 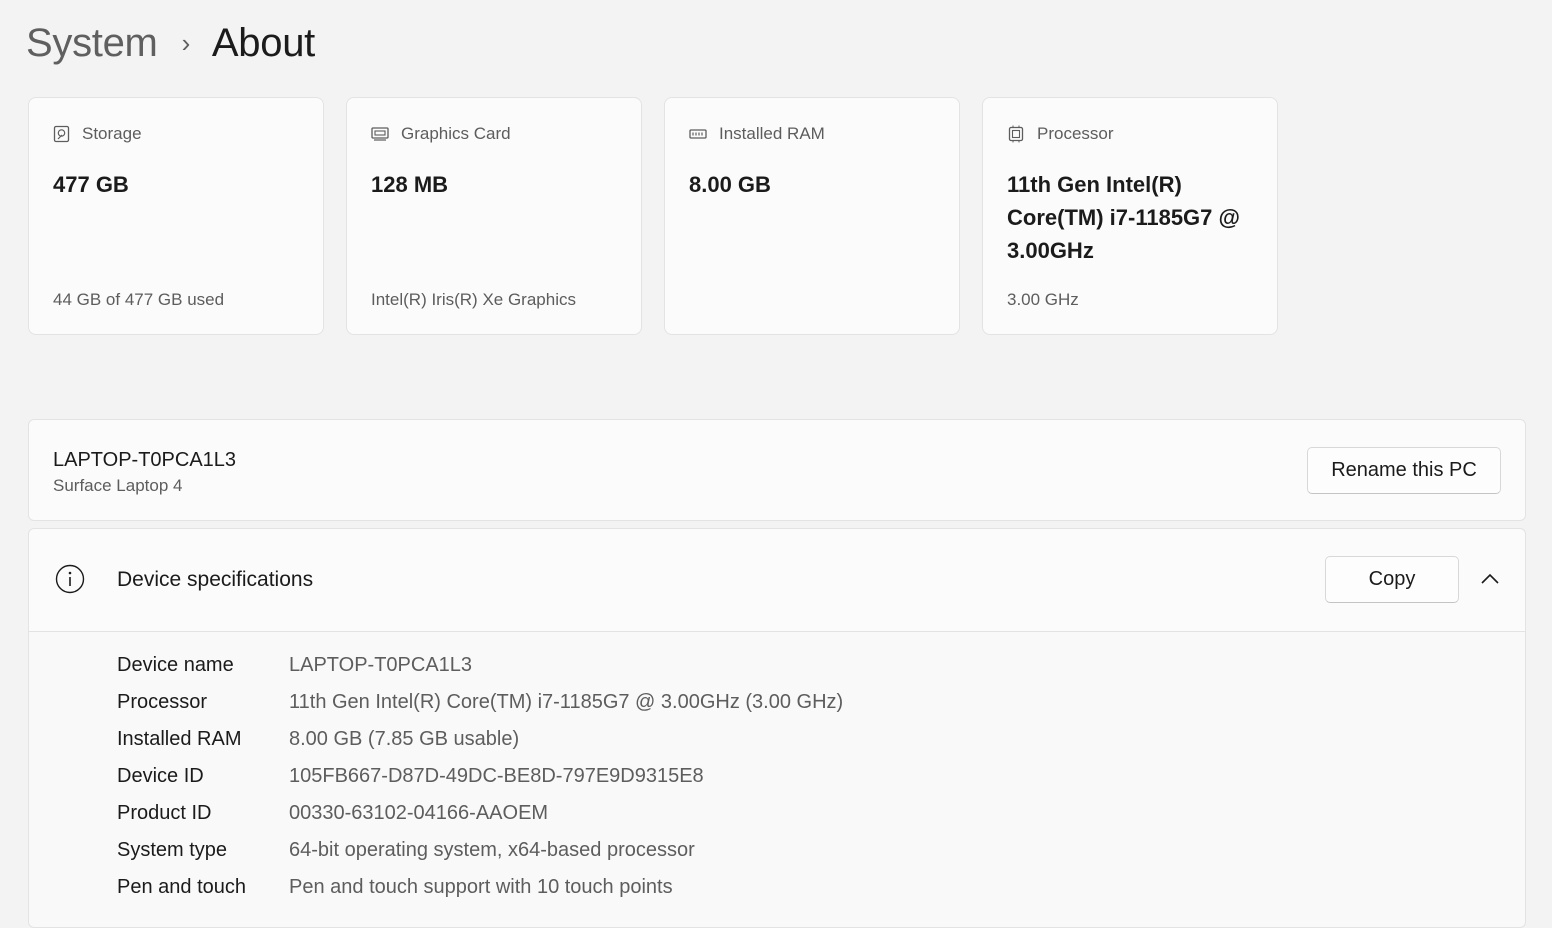 I want to click on breadcrumb: System › About, so click(x=170, y=43).